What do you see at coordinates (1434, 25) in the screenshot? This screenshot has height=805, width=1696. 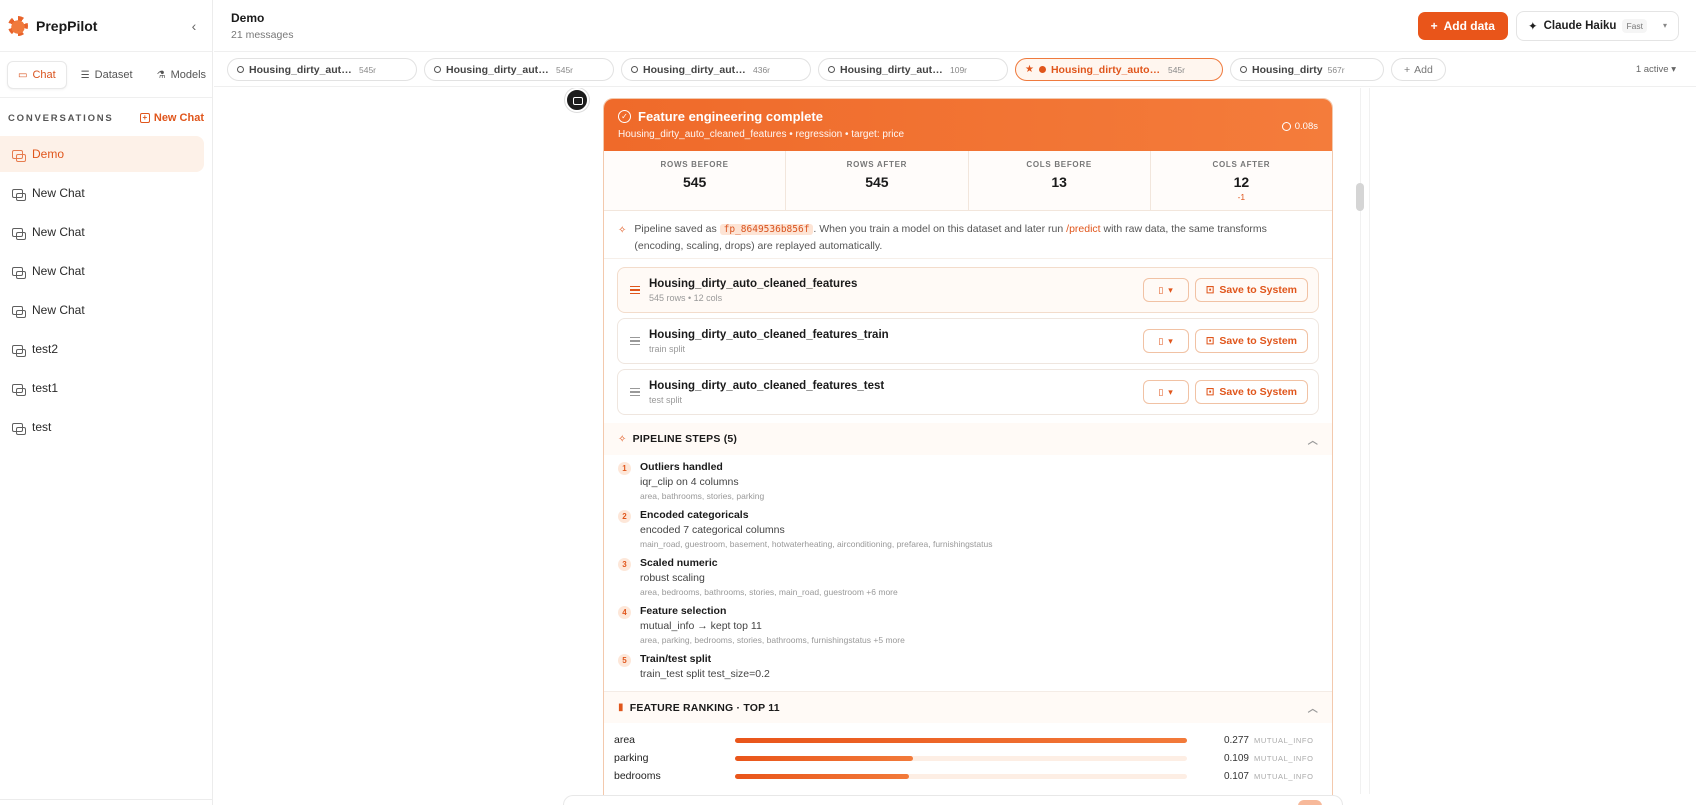 I see `plus-icon: +` at bounding box center [1434, 25].